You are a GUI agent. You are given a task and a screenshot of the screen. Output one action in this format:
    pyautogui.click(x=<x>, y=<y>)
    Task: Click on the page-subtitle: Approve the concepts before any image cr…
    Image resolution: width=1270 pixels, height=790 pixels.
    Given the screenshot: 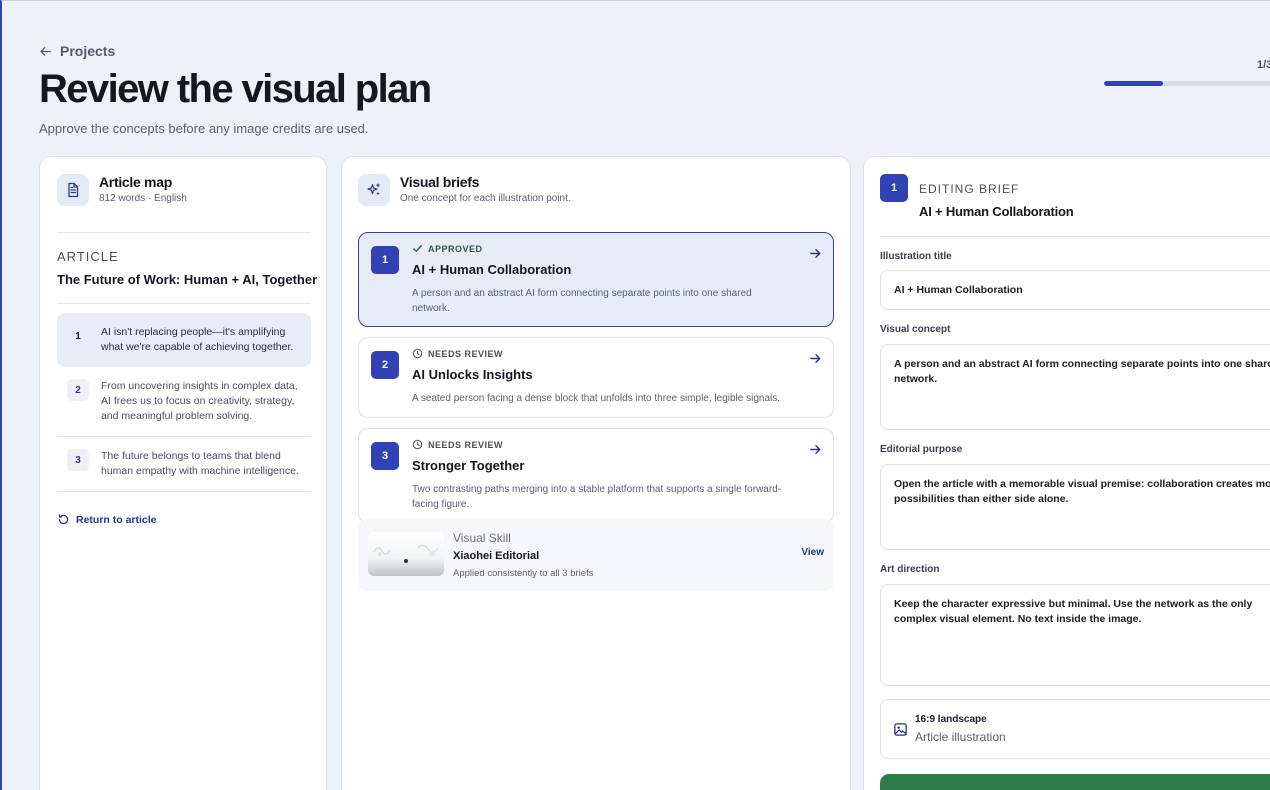 What is the action you would take?
    pyautogui.click(x=204, y=128)
    